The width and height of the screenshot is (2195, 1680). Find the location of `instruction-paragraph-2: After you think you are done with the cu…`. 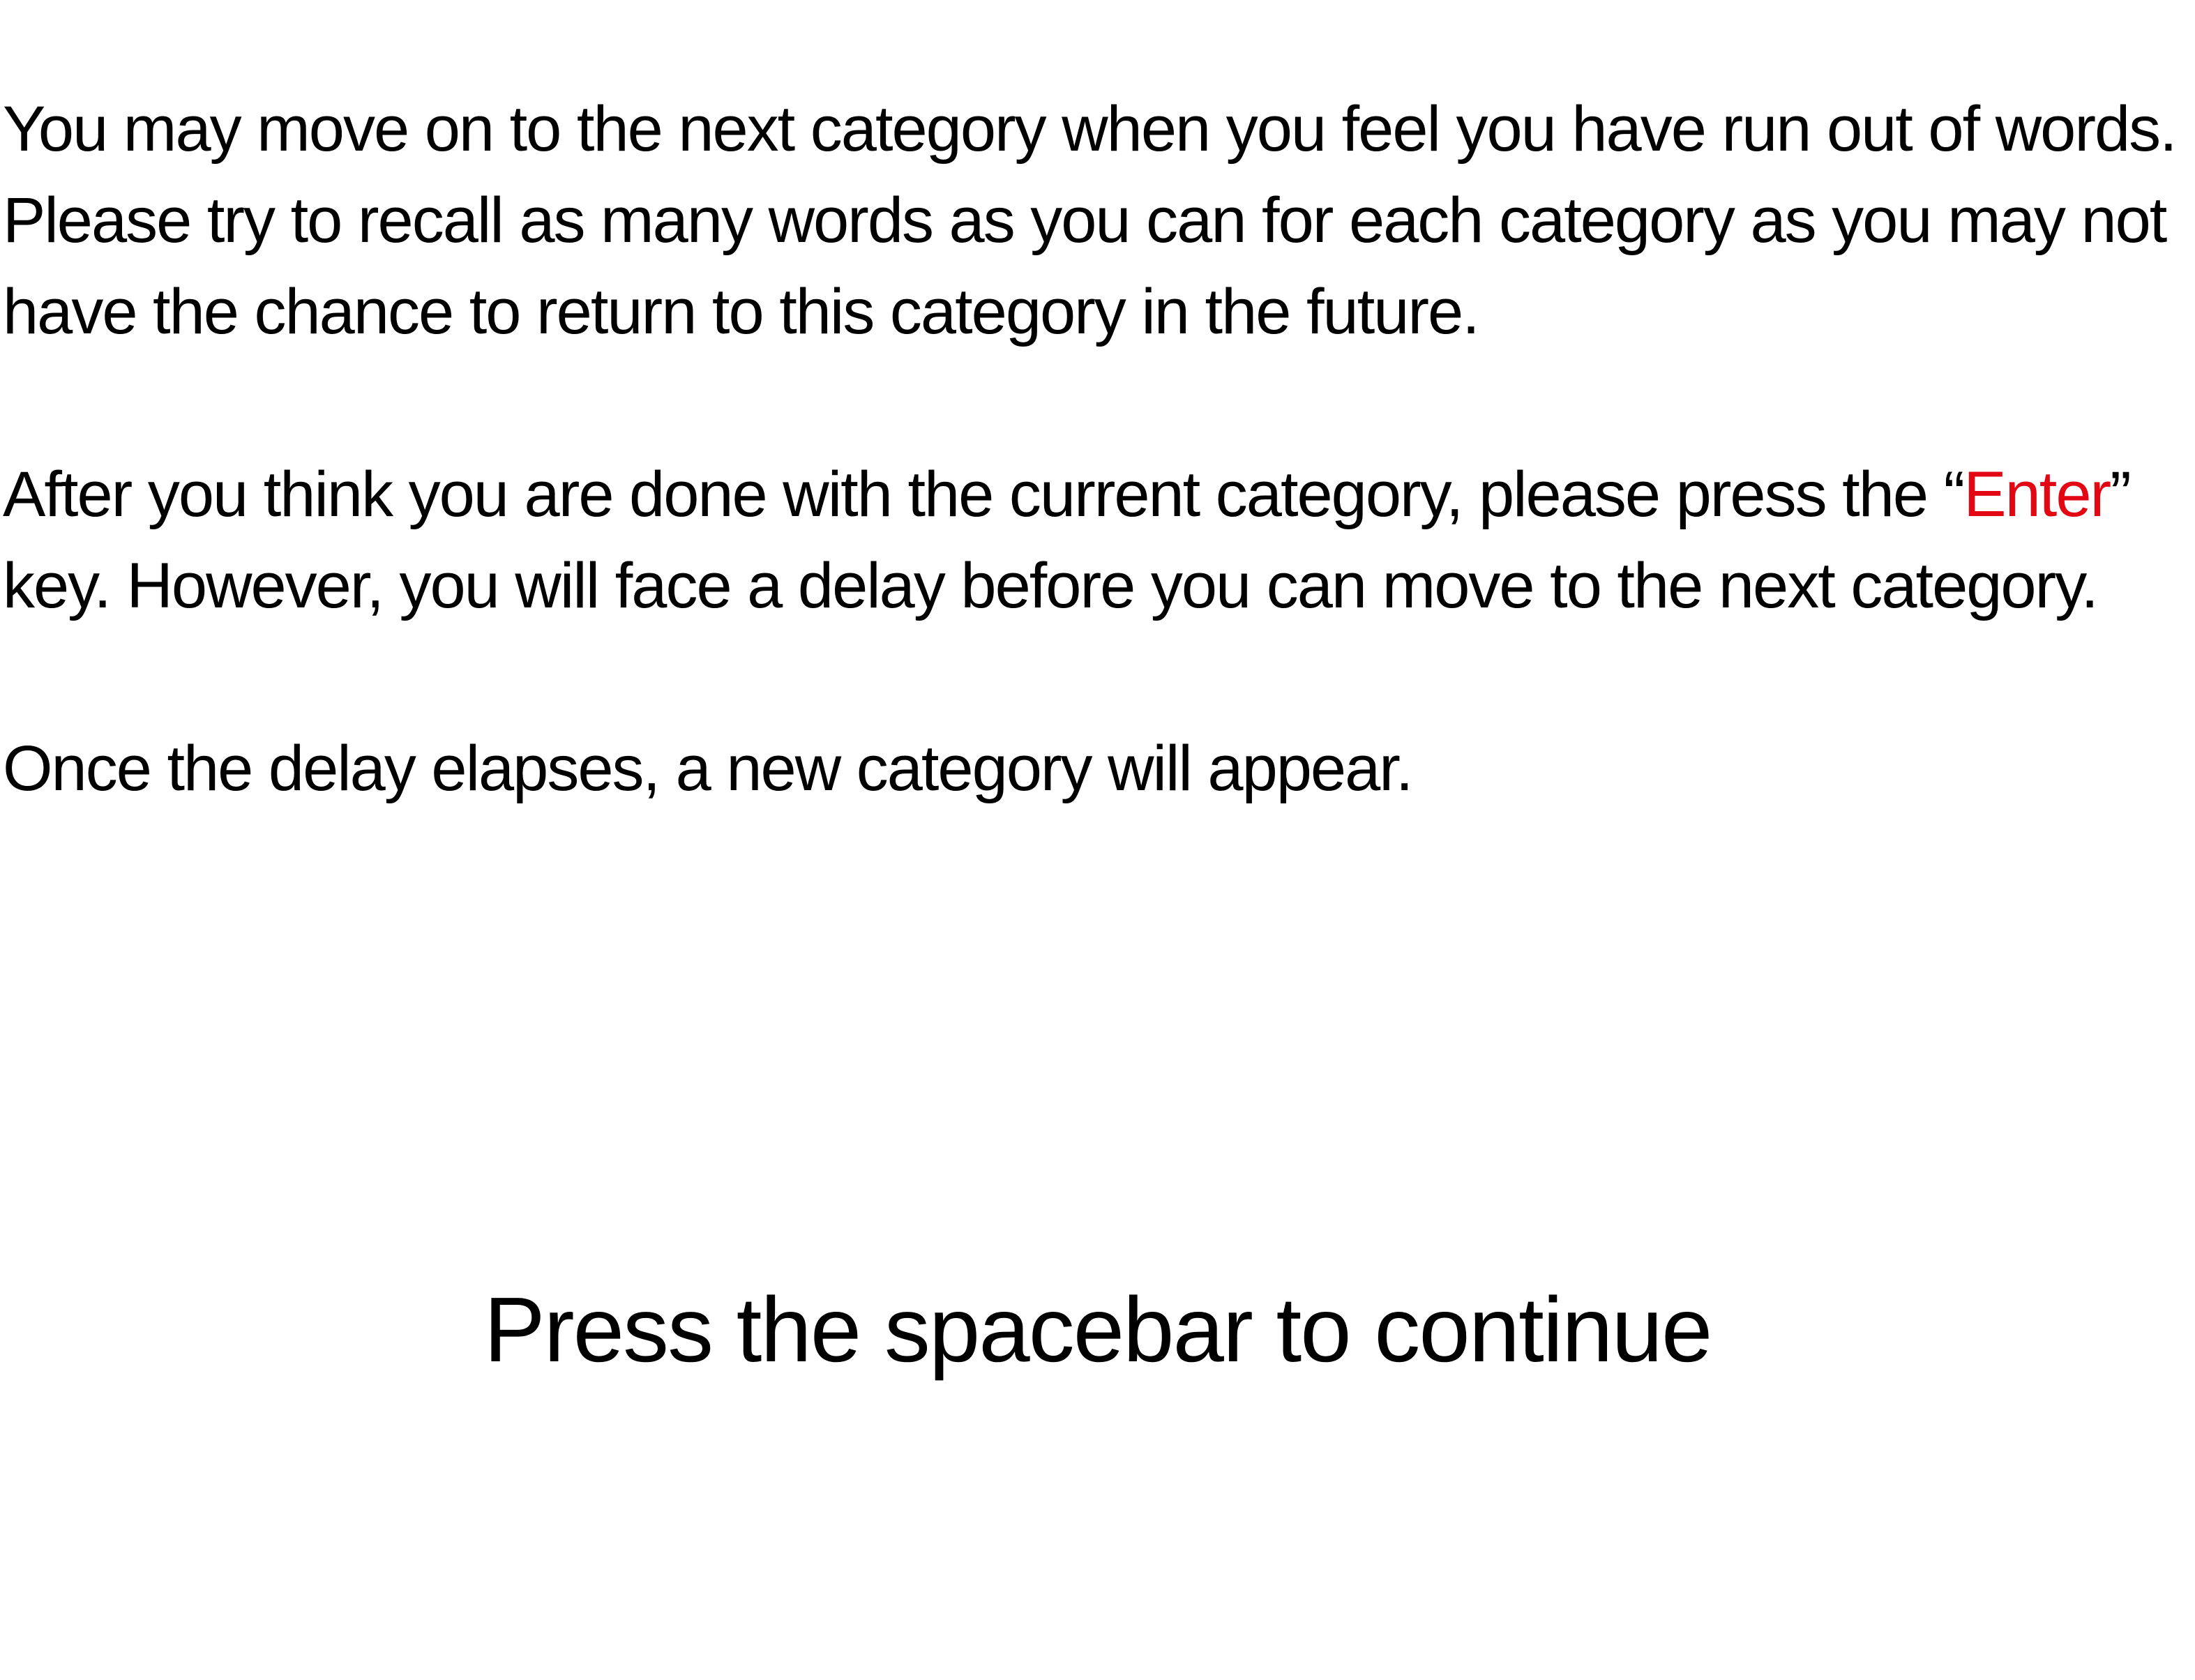

instruction-paragraph-2: After you think you are done with the cu… is located at coordinates (1094, 540).